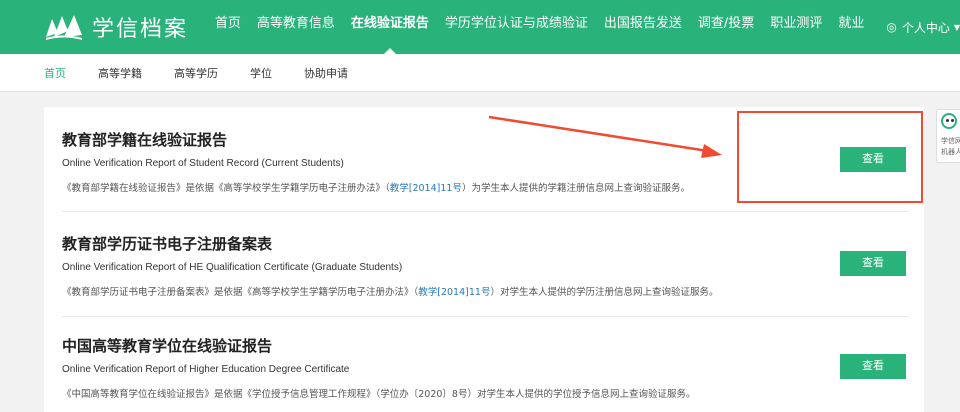 The height and width of the screenshot is (412, 960). Describe the element at coordinates (950, 152) in the screenshot. I see `robot-label-line: 机器人` at that location.